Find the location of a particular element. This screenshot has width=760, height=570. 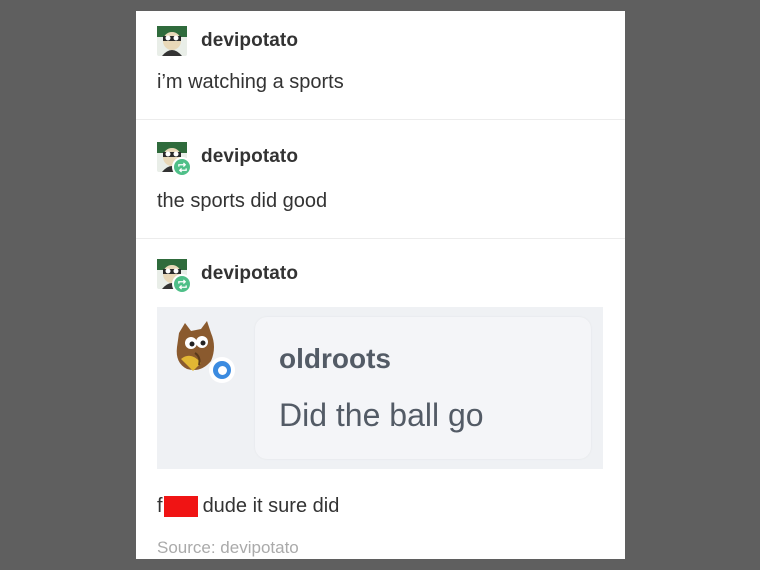

post-text: the sports did good is located at coordinates (242, 201).